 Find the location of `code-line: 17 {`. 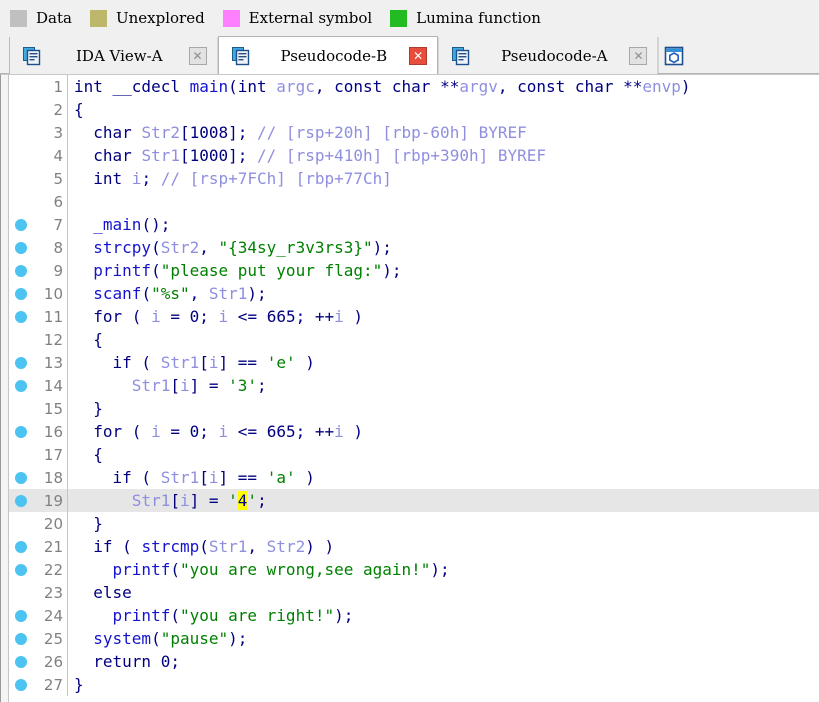

code-line: 17 { is located at coordinates (414, 454).